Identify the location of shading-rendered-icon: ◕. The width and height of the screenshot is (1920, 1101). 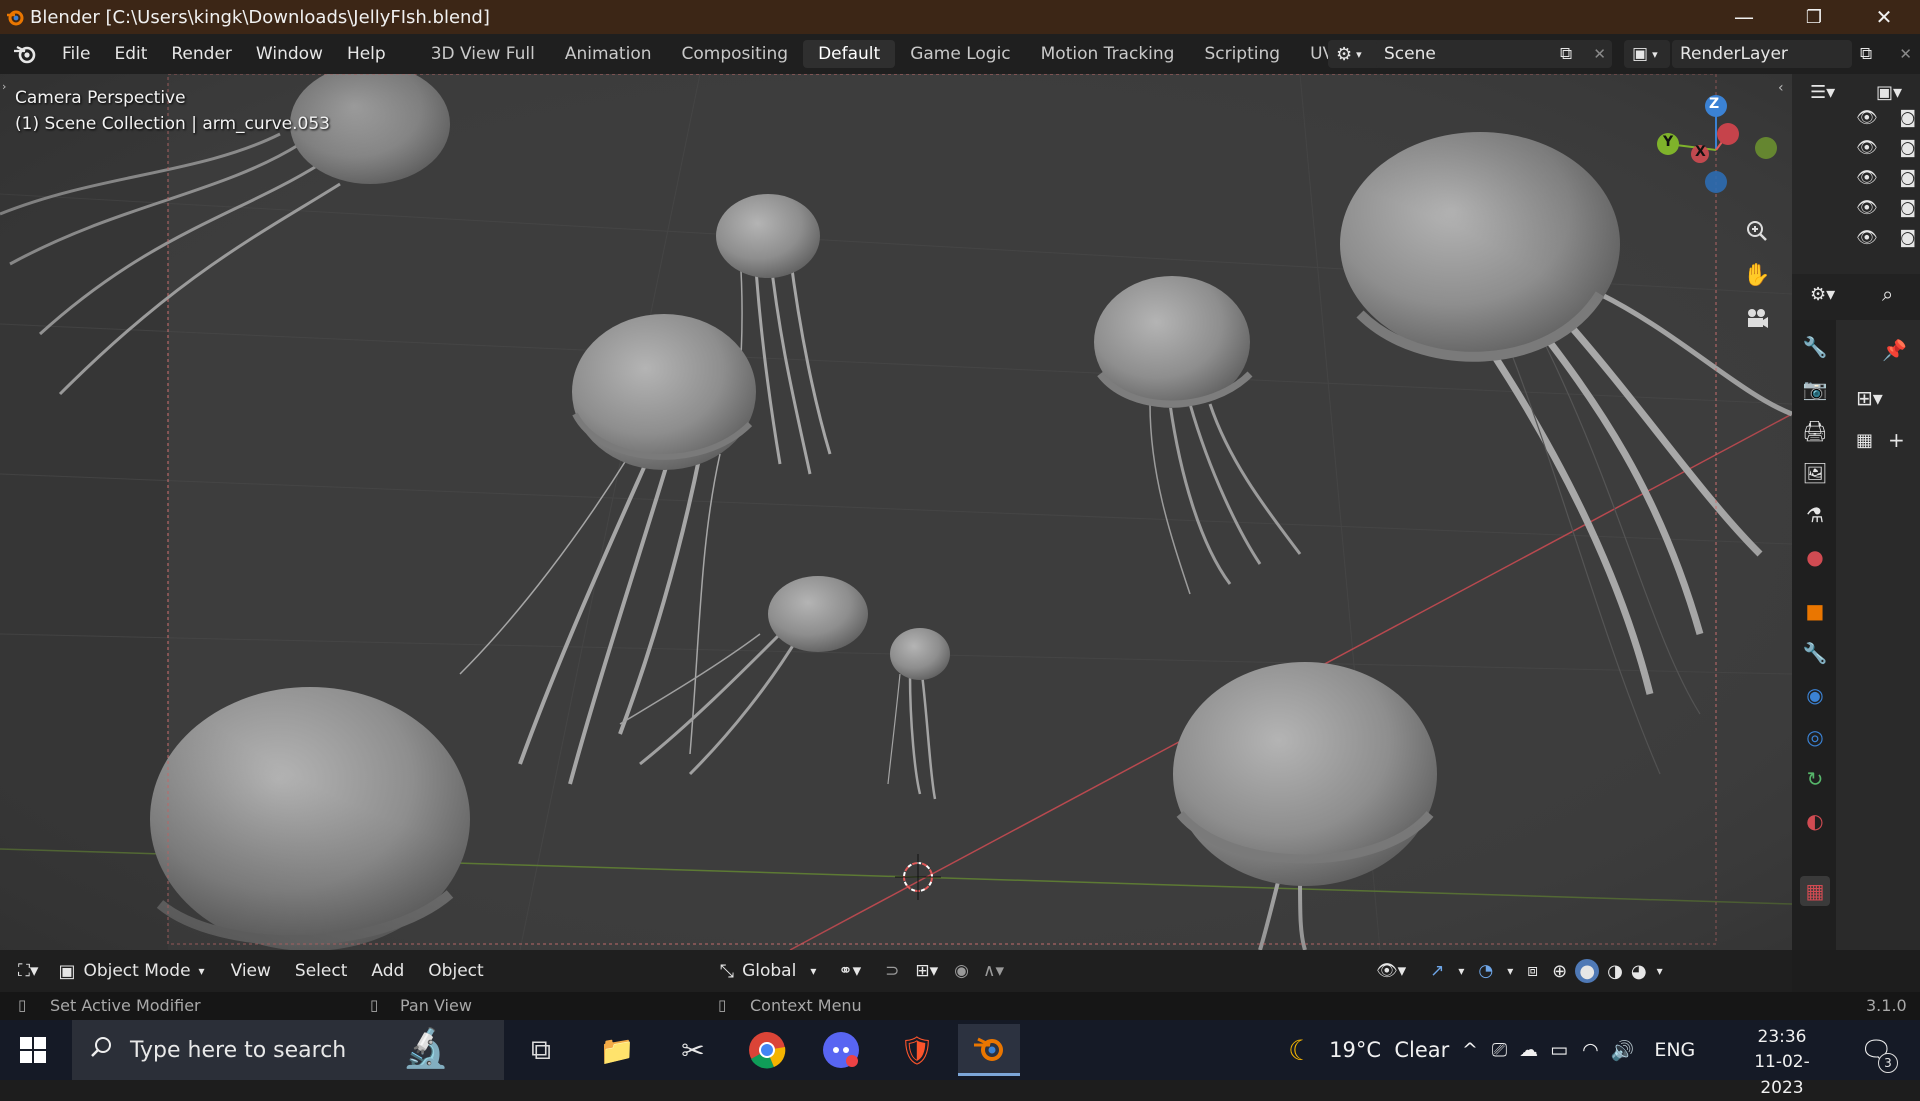
(1639, 971).